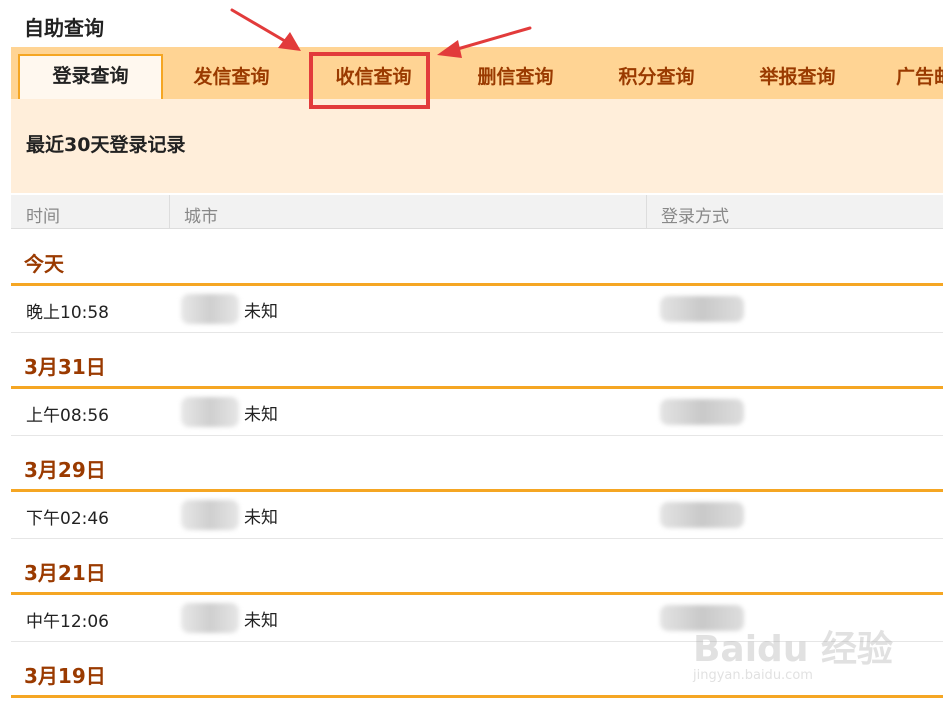  I want to click on annotation-arrows, so click(381, 33).